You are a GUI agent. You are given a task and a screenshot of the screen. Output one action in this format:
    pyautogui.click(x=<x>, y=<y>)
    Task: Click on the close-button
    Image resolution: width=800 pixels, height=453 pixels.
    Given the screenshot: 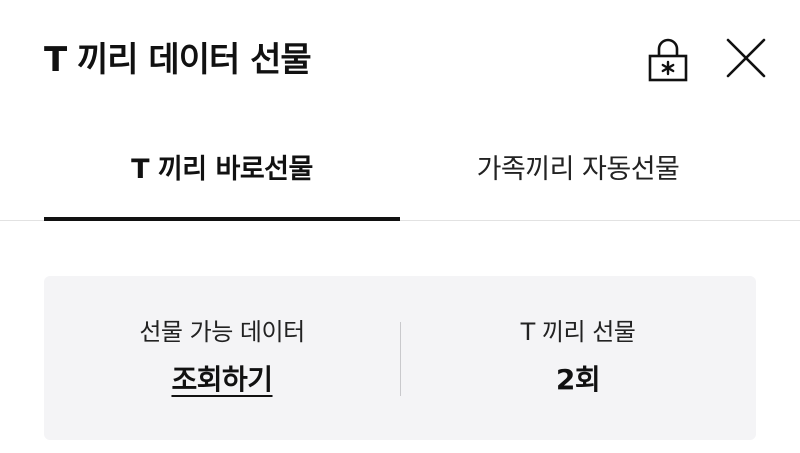 What is the action you would take?
    pyautogui.click(x=746, y=59)
    